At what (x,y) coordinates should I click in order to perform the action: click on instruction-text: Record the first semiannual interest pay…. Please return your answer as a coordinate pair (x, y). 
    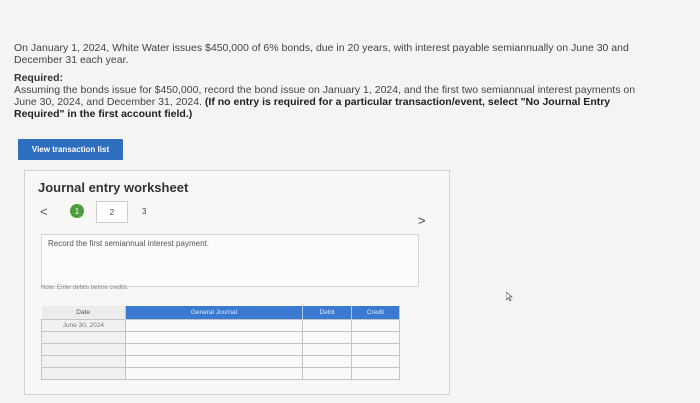
    Looking at the image, I should click on (128, 243).